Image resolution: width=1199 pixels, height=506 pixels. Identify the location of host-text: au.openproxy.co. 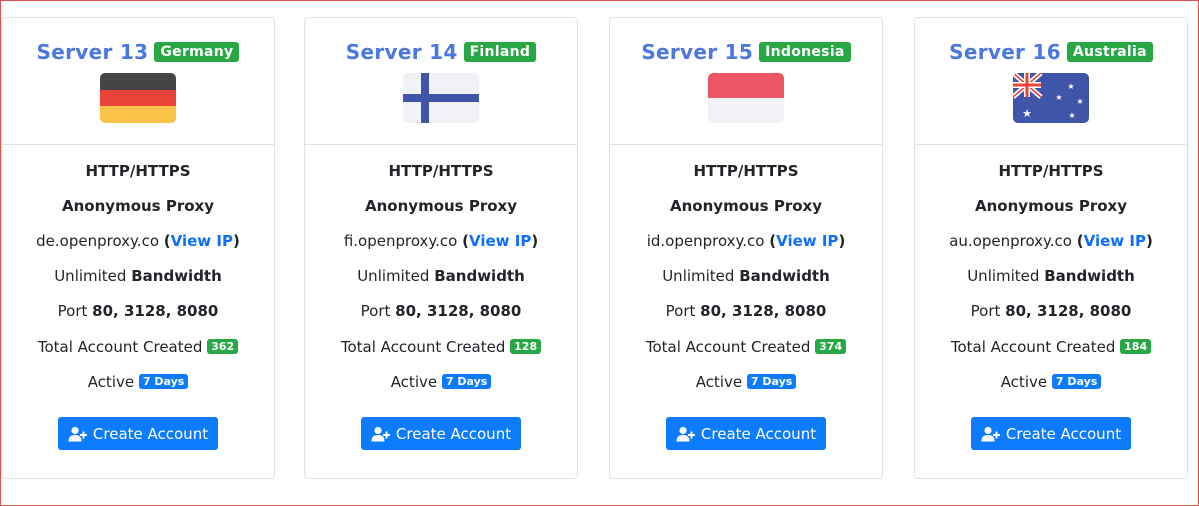
(1010, 241).